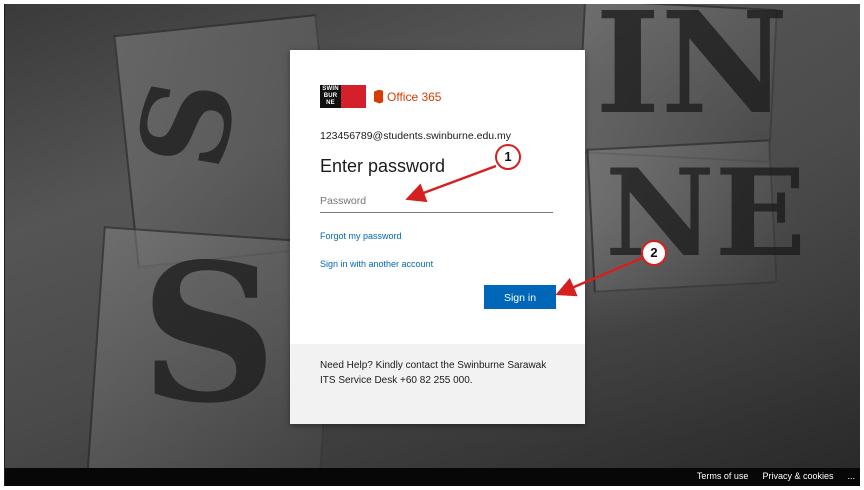 This screenshot has width=864, height=490. Describe the element at coordinates (654, 253) in the screenshot. I see `annotation-badge-2: 2` at that location.